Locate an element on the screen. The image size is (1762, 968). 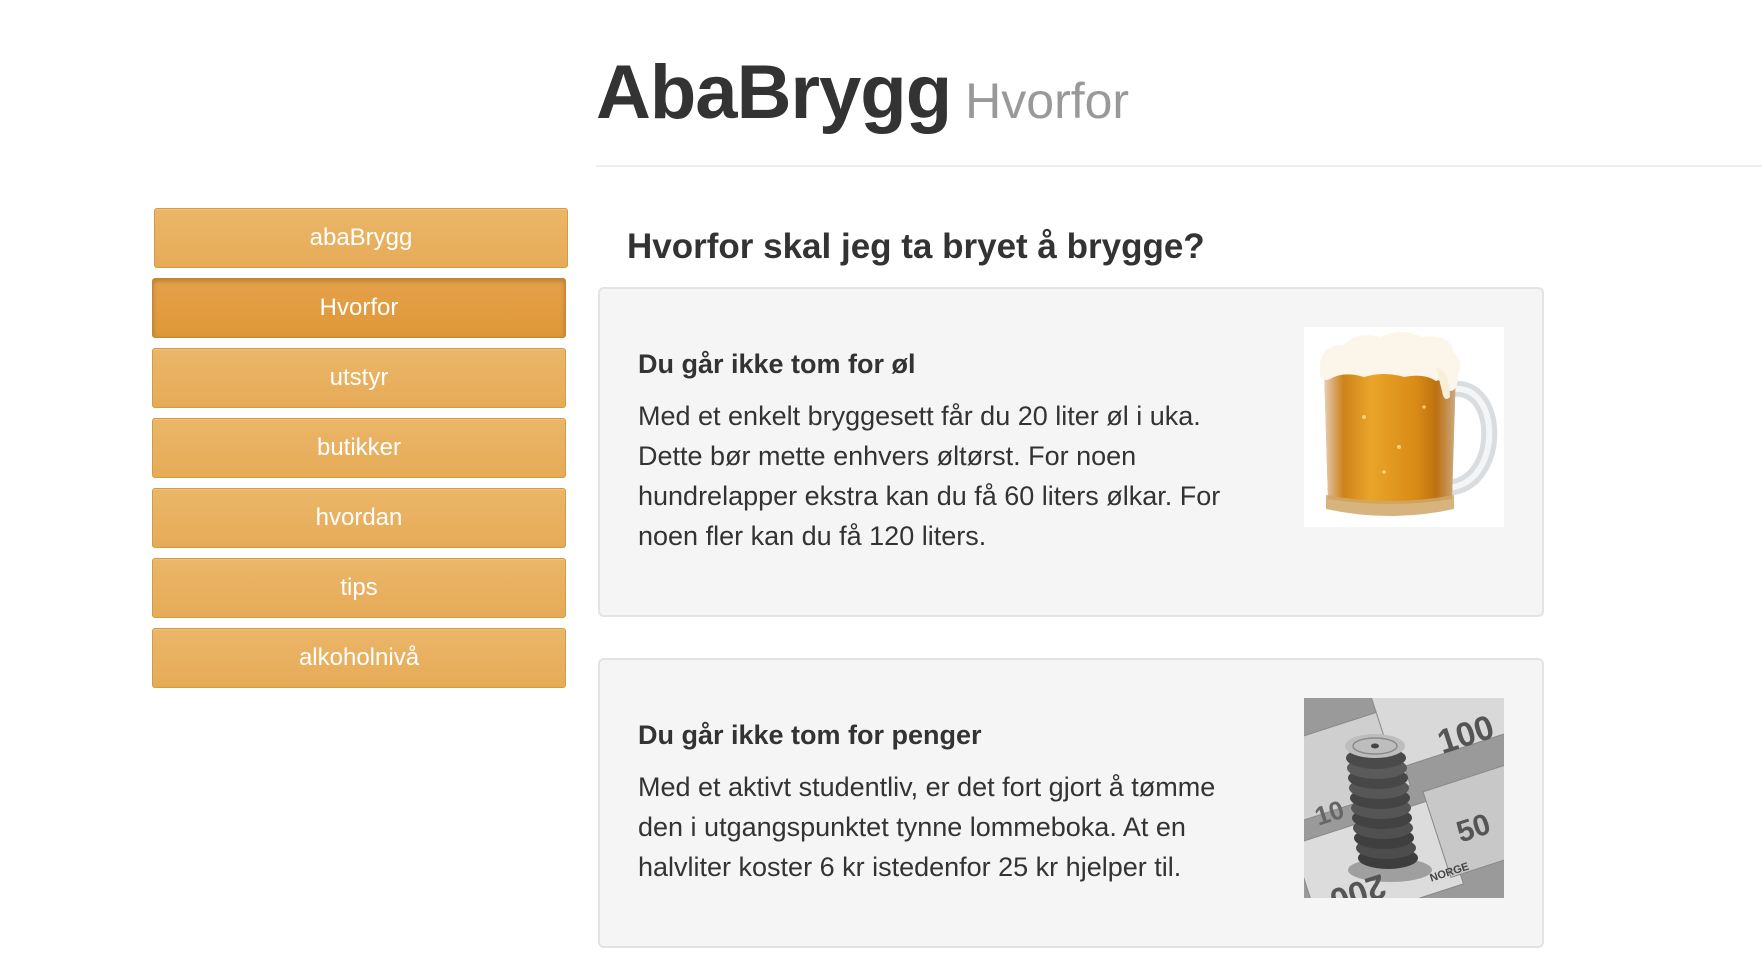
sidebar-item-butikker: butikker is located at coordinates (359, 448).